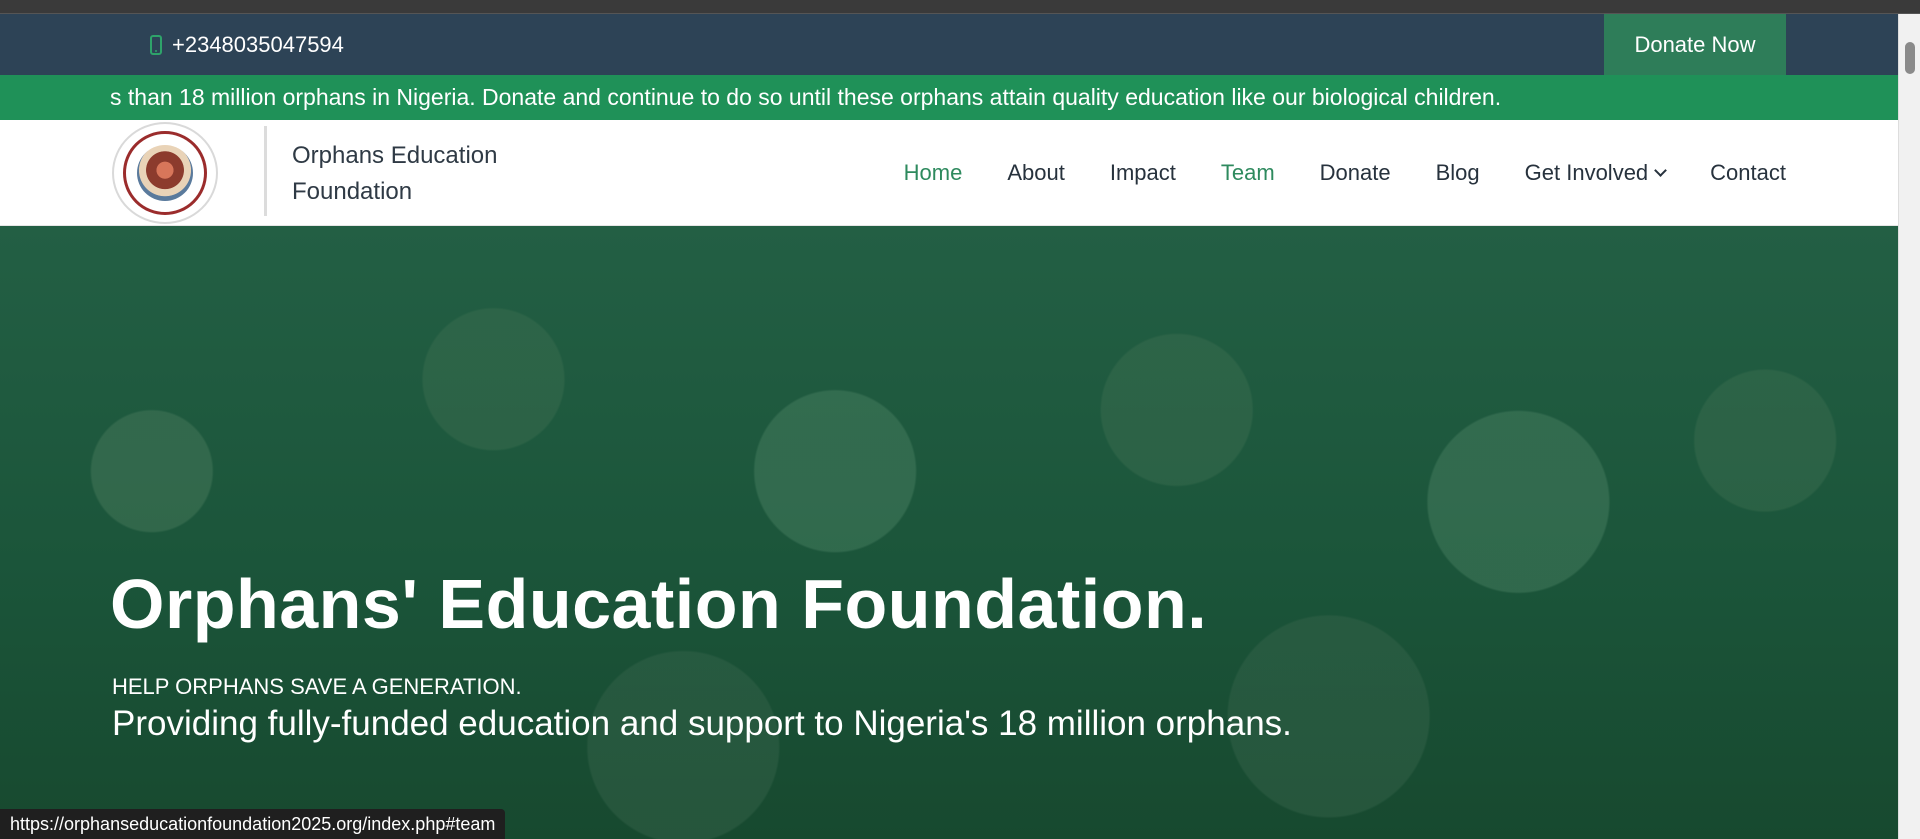  What do you see at coordinates (1695, 44) in the screenshot?
I see `donate-now-button: Donate Now` at bounding box center [1695, 44].